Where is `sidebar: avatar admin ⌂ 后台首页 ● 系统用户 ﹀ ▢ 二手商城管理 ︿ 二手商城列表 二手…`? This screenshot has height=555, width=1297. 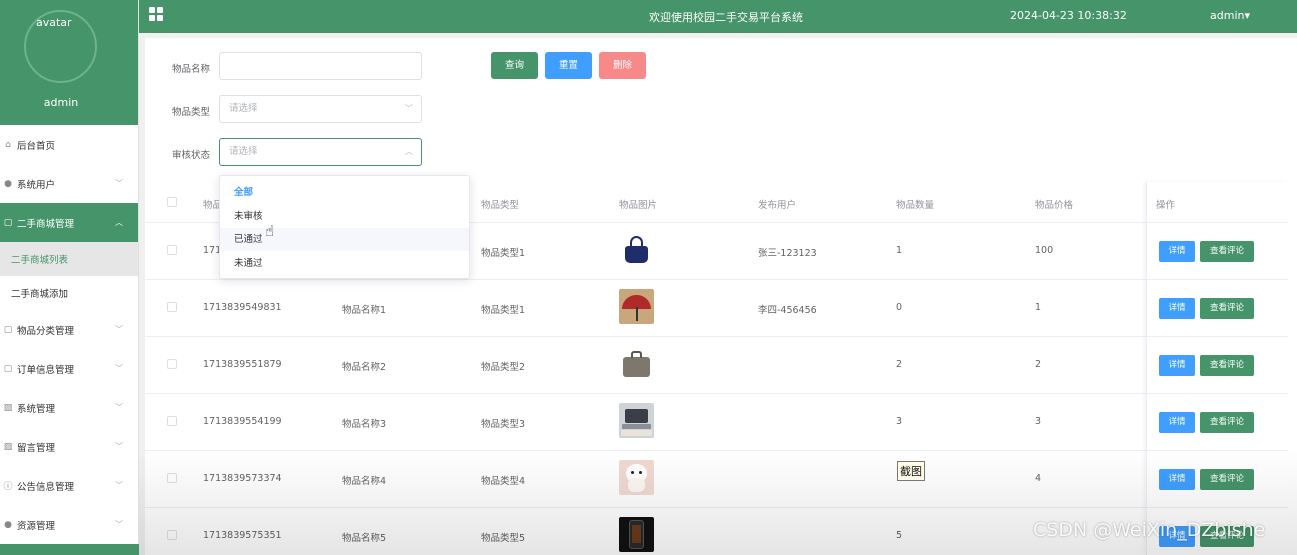
sidebar: avatar admin ⌂ 后台首页 ● 系统用户 ﹀ ▢ 二手商城管理 ︿ 二手商城列表 二手… is located at coordinates (69, 277).